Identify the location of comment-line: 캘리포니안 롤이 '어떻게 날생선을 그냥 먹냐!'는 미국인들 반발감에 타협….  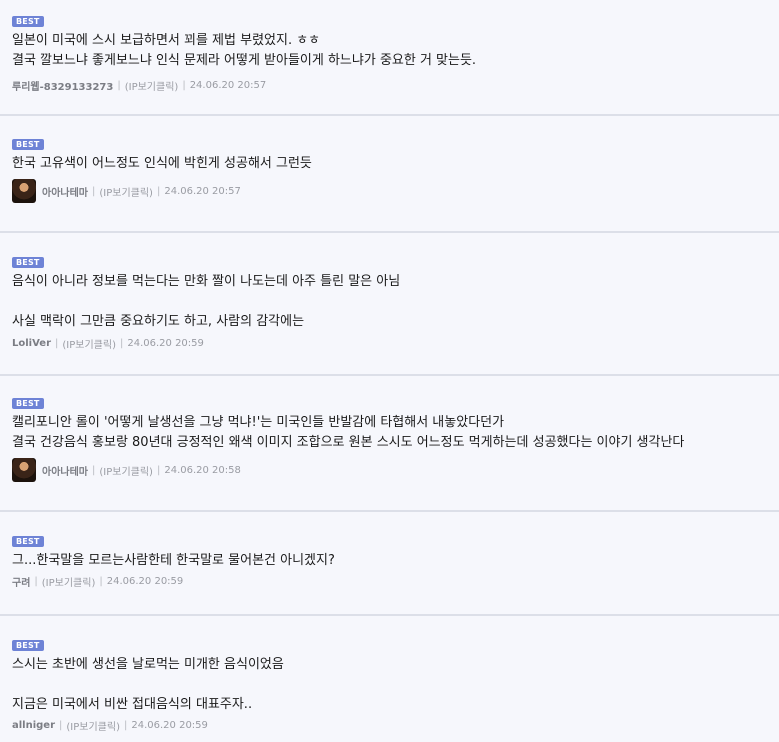
(258, 422).